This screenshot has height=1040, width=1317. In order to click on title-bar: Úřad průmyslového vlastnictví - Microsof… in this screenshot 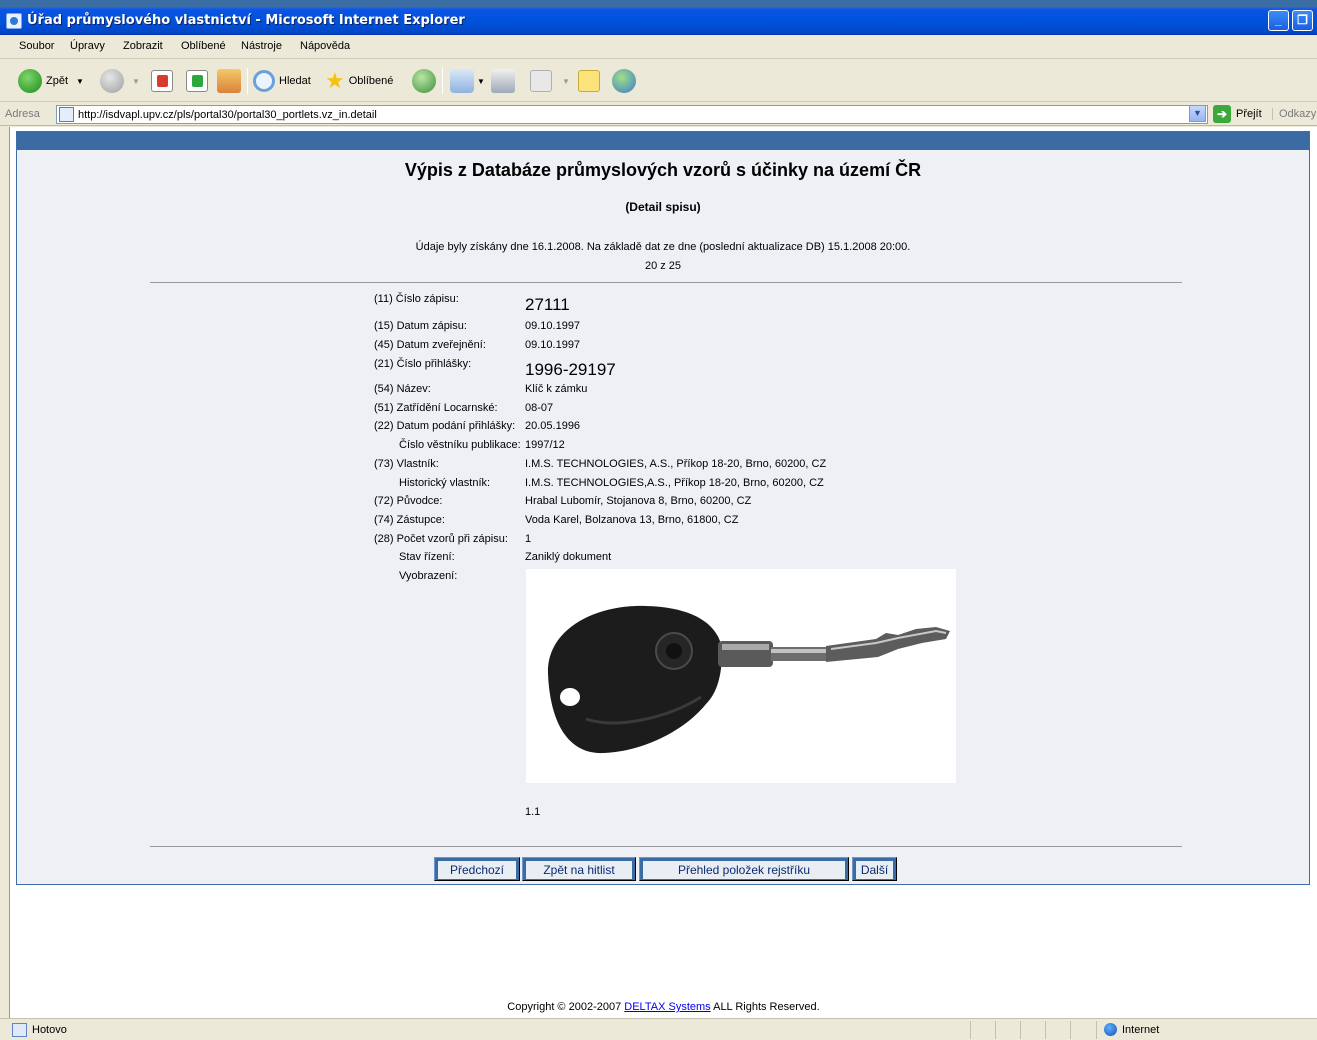, I will do `click(658, 21)`.